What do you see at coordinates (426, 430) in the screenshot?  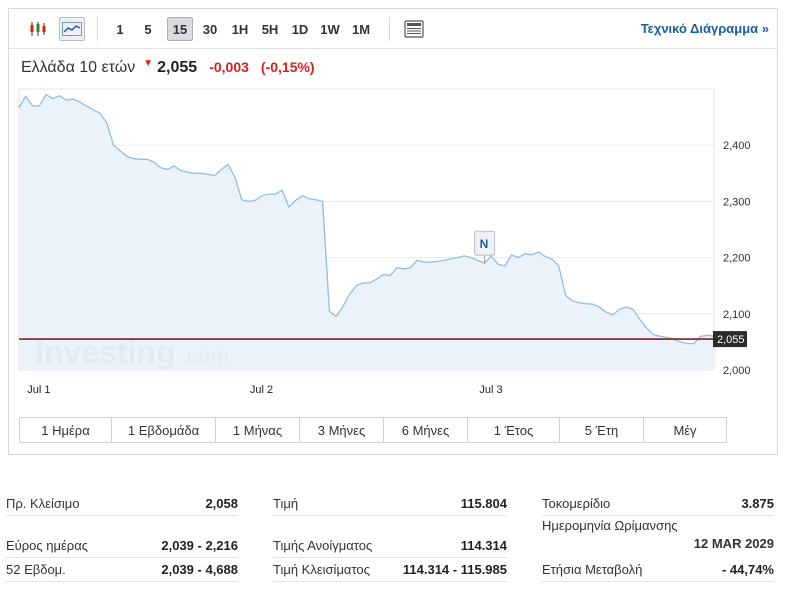 I see `period-tab: 6 Μήνες` at bounding box center [426, 430].